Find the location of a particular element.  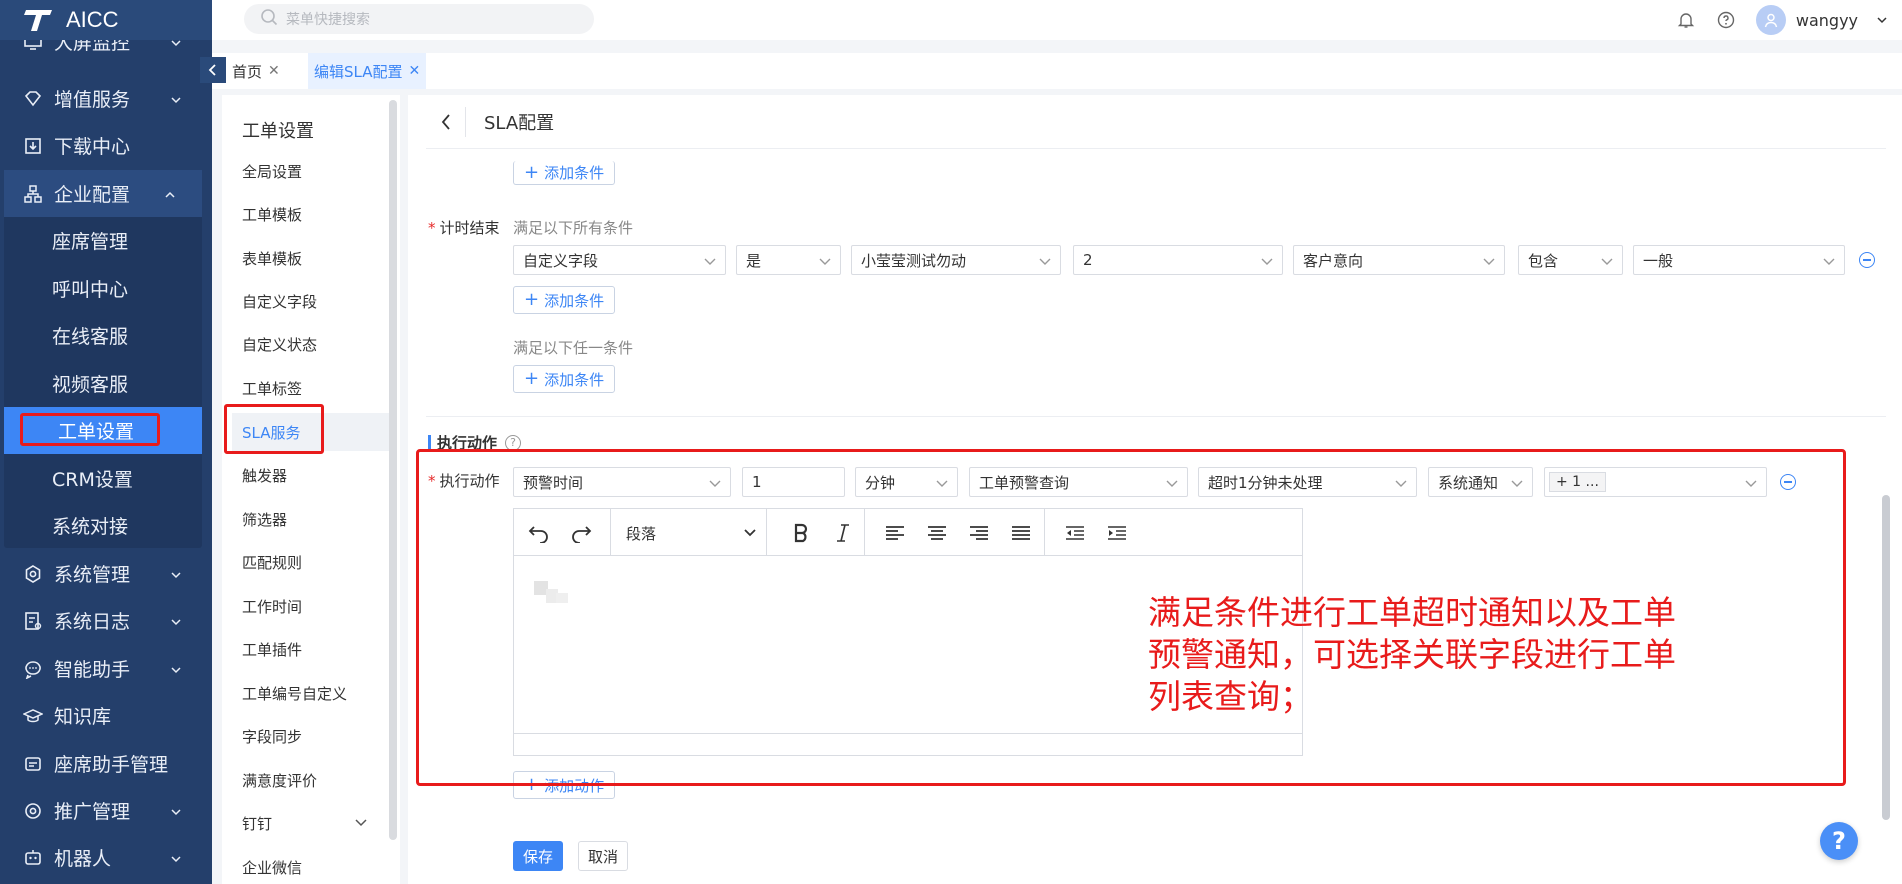

sidebar-subitem-label: 系统对接 is located at coordinates (90, 527).